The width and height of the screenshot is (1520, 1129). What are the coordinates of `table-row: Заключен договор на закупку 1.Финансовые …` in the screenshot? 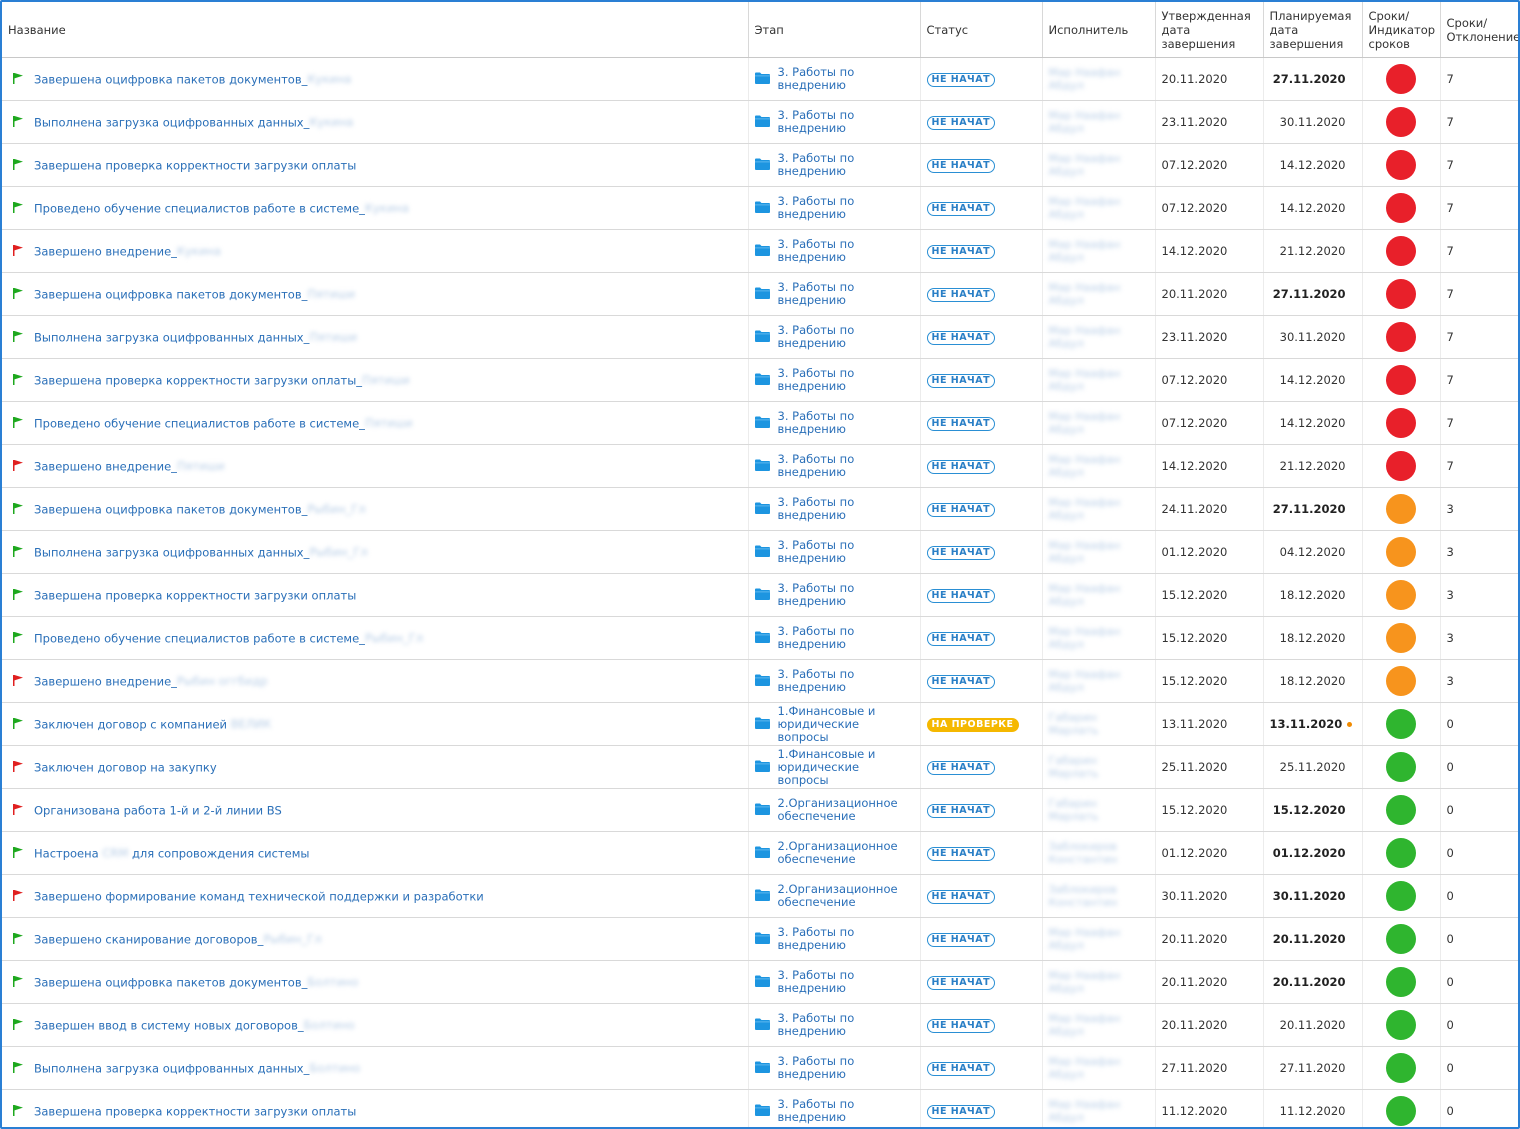 It's located at (760, 767).